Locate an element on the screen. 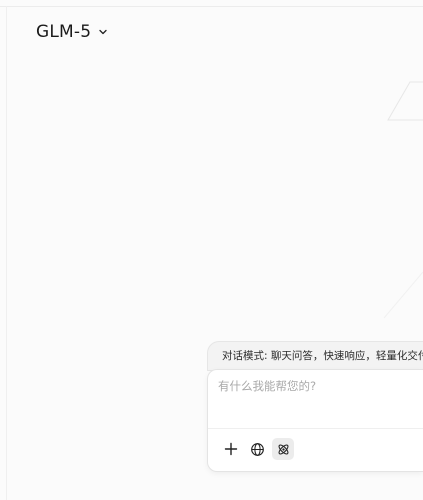 This screenshot has width=423, height=500. model-name: GLM-5 is located at coordinates (64, 32).